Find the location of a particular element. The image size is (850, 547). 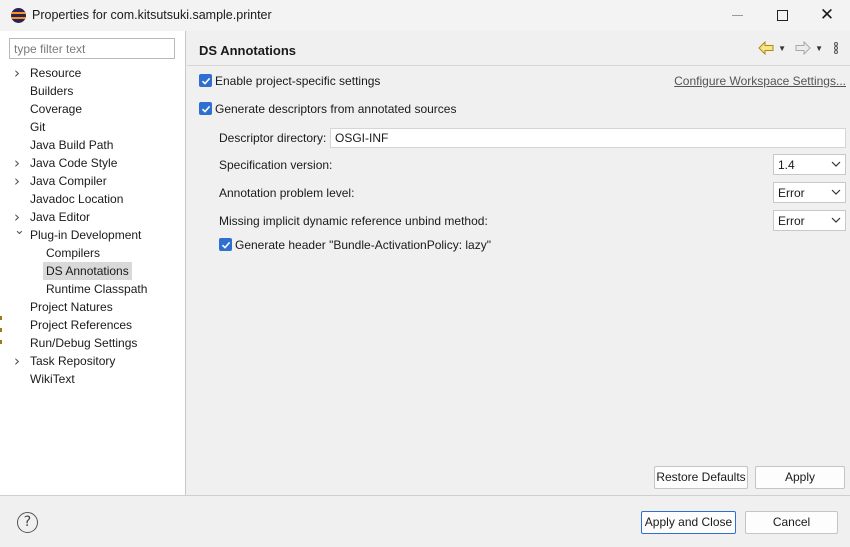

tree-item-java-compiler: Java Compiler is located at coordinates (93, 181).